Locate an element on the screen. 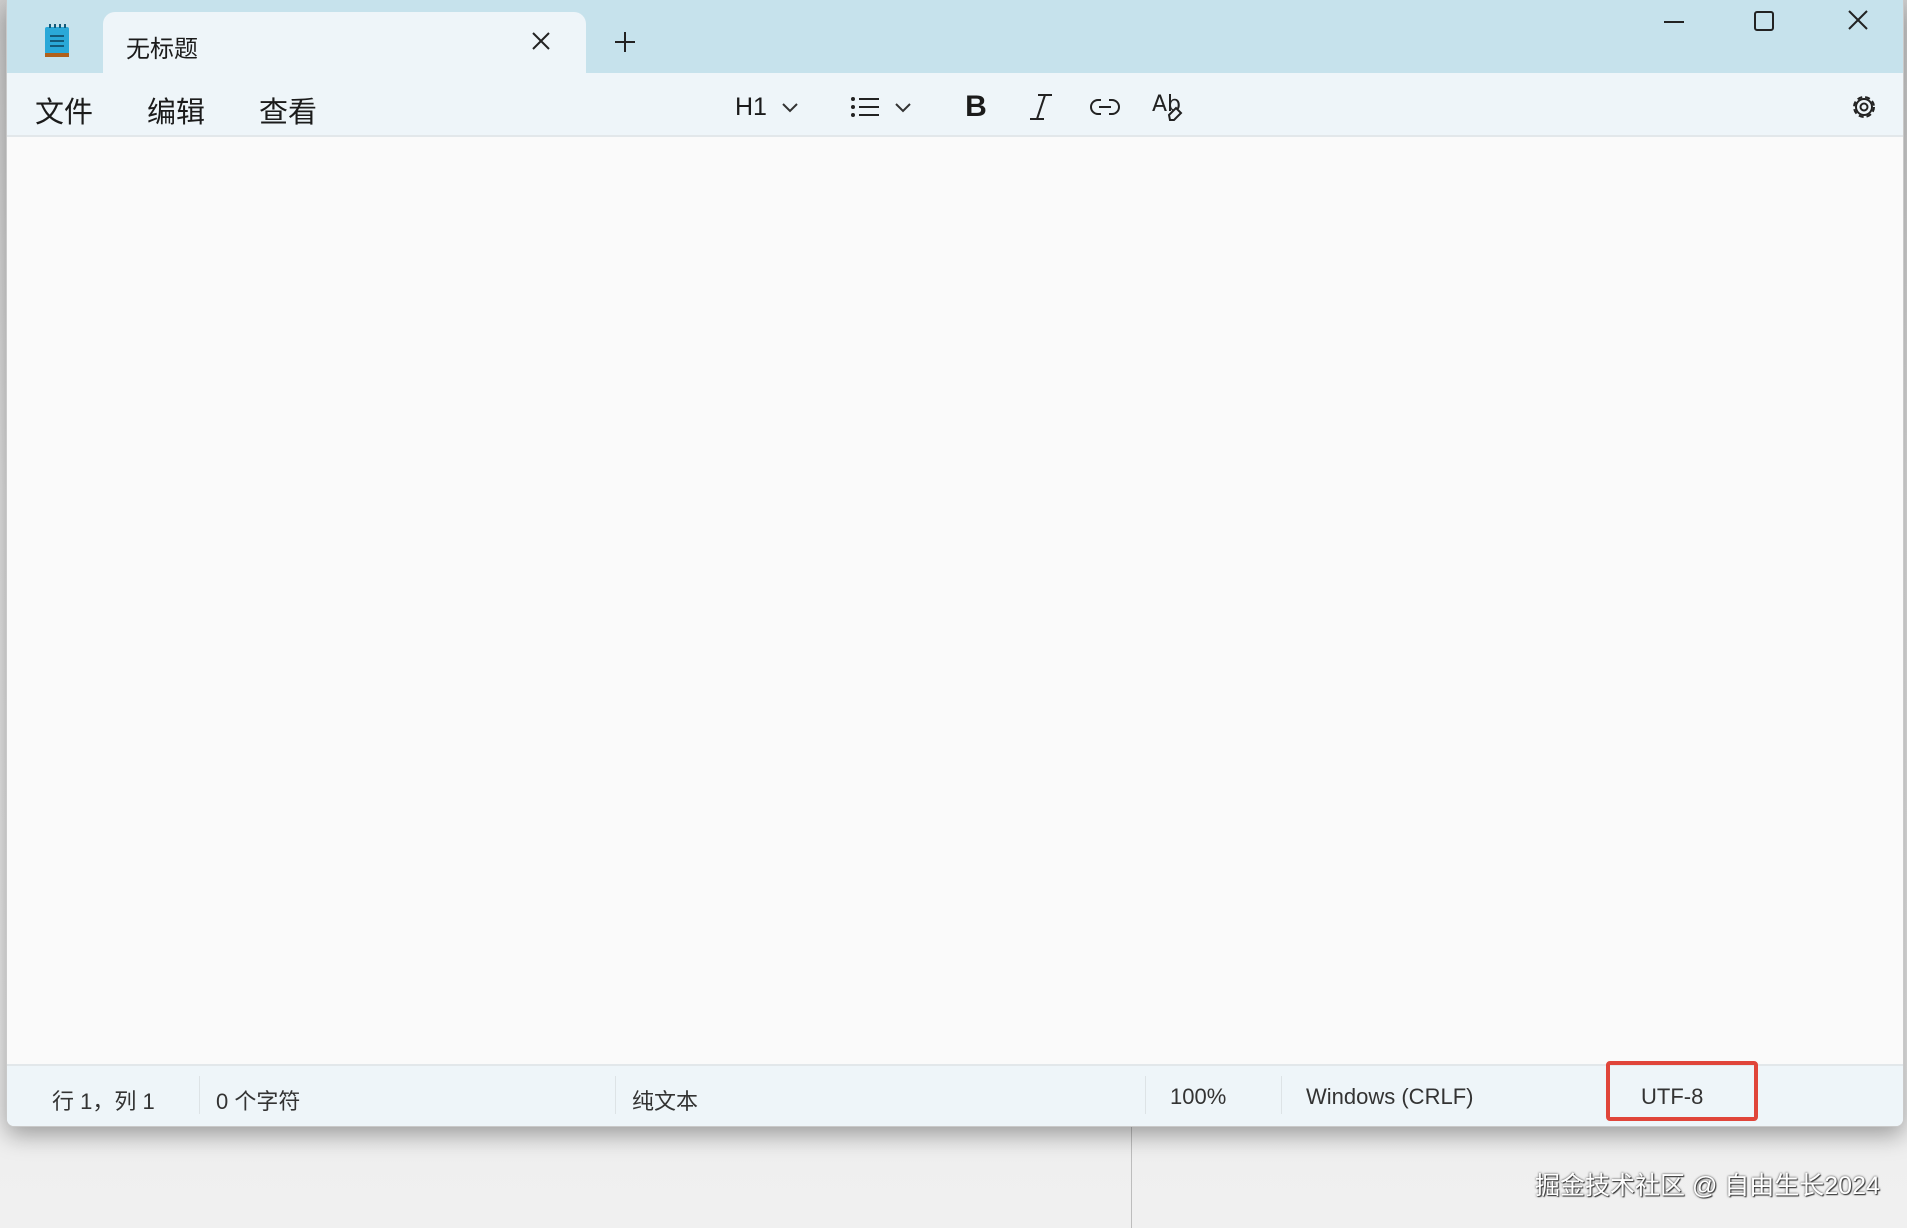 The image size is (1907, 1228). format-mode: 纯文本 is located at coordinates (665, 1100).